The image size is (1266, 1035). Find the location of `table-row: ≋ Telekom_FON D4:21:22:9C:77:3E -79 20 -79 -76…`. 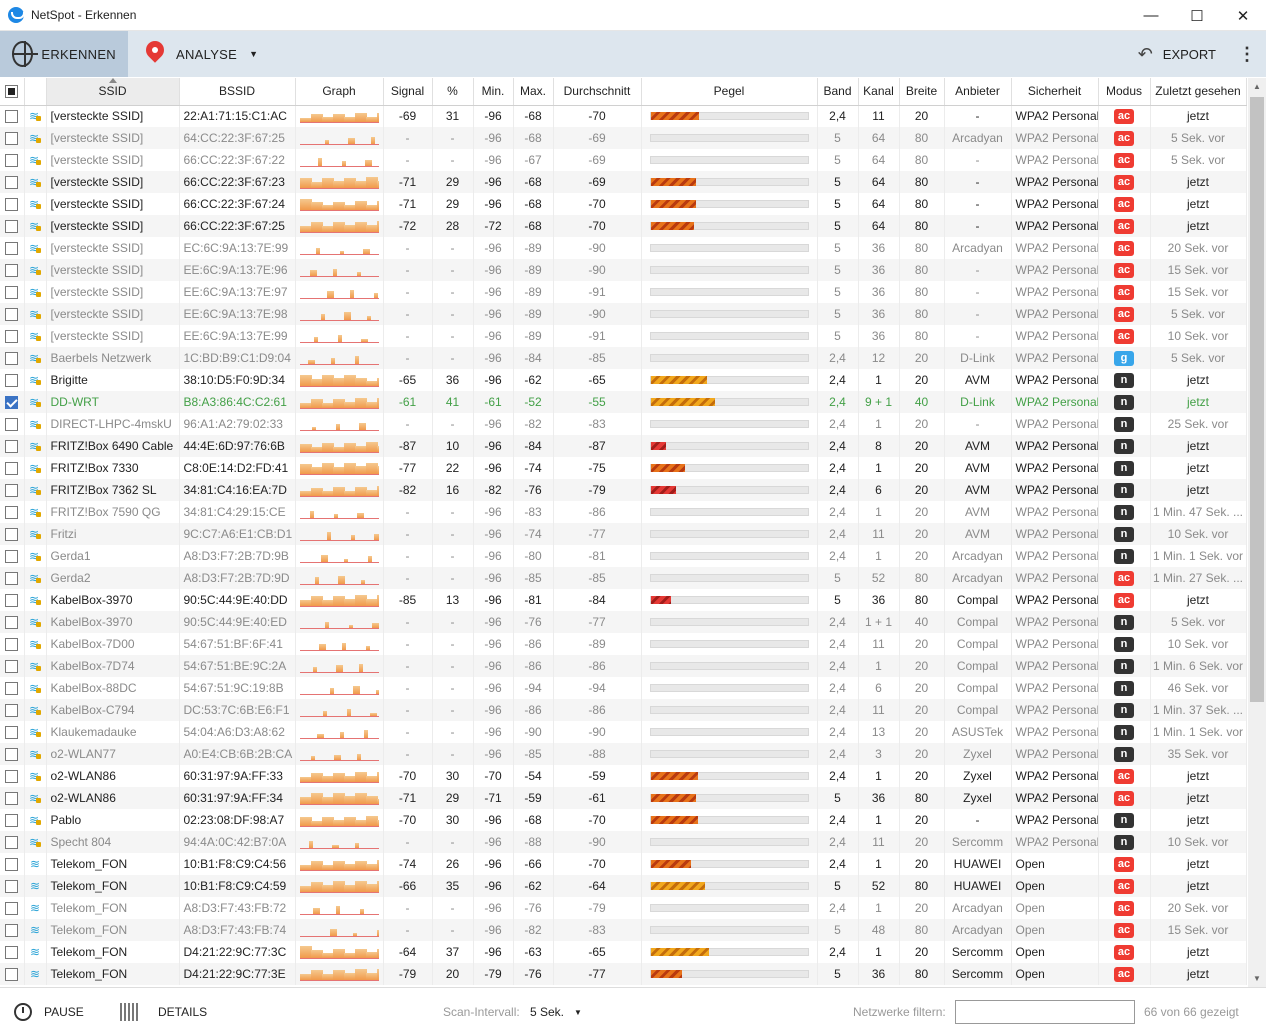

table-row: ≋ Telekom_FON D4:21:22:9C:77:3E -79 20 -79 -76… is located at coordinates (623, 974).